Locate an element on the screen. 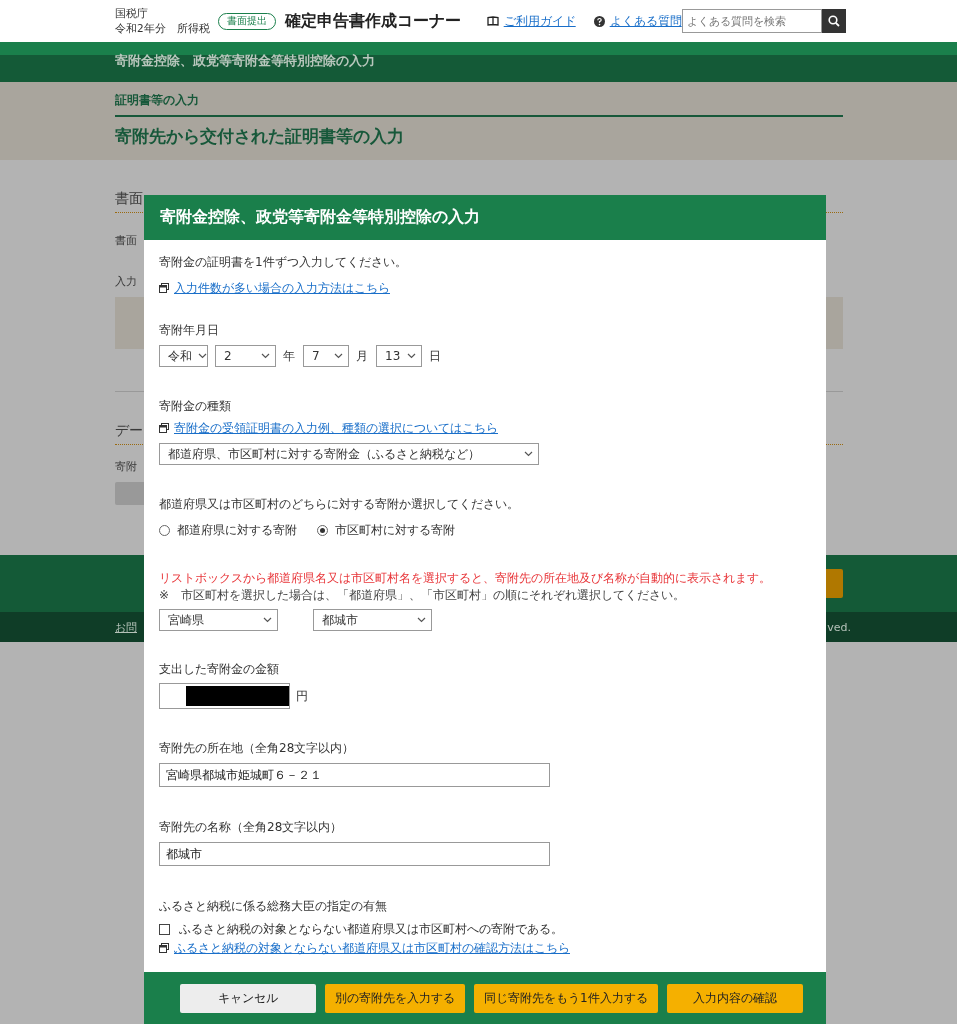  field-label: 支出した寄附金の金額 is located at coordinates (219, 669).